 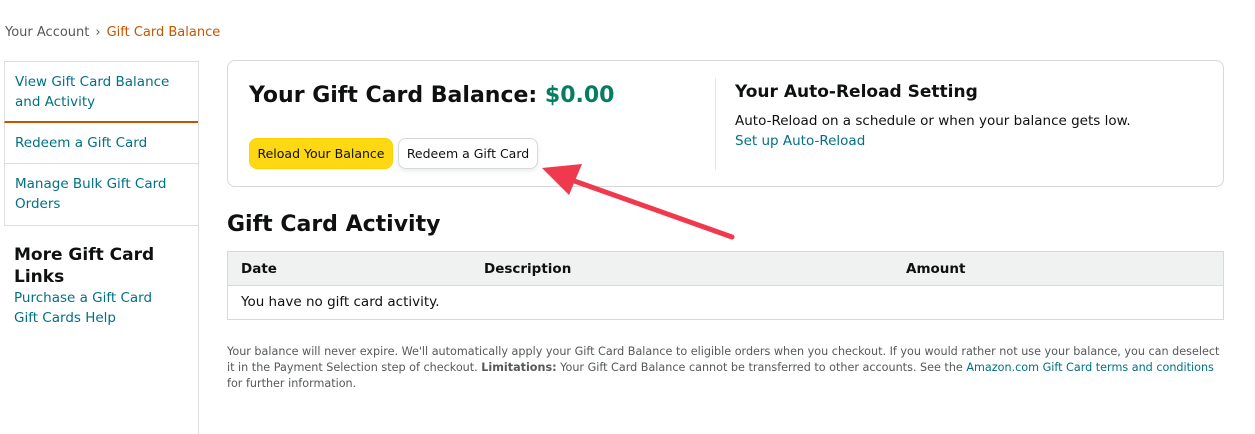 What do you see at coordinates (528, 269) in the screenshot?
I see `column-header-description: Description` at bounding box center [528, 269].